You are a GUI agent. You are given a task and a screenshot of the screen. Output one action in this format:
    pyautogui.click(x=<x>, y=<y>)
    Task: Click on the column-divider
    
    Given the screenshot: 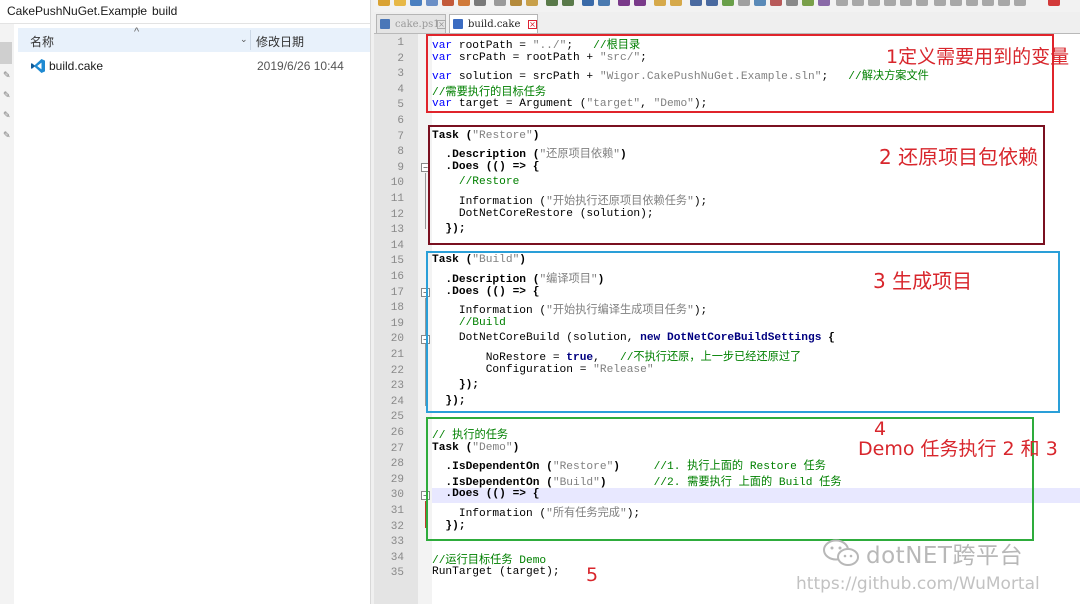 What is the action you would take?
    pyautogui.click(x=250, y=40)
    